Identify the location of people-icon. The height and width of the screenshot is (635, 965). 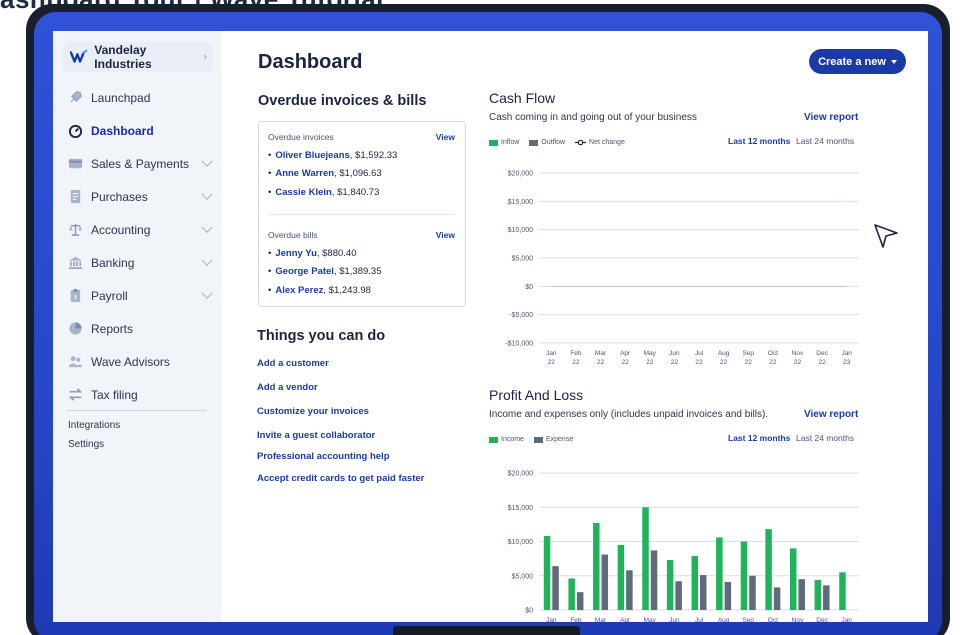
(75, 362).